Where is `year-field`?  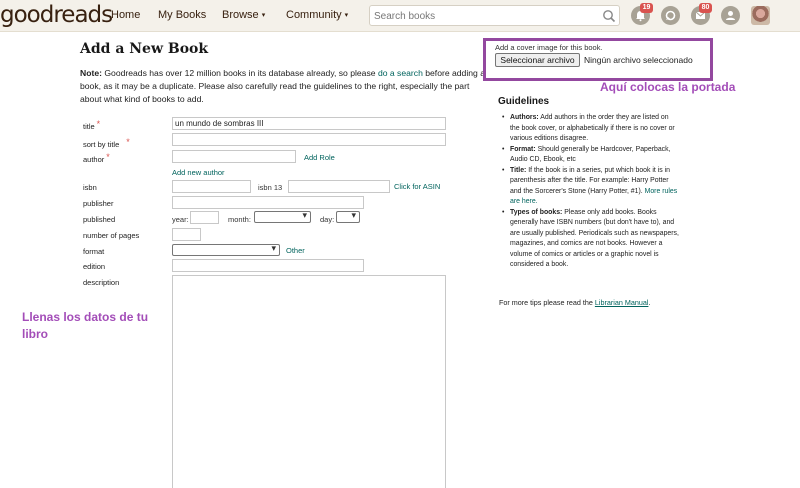 year-field is located at coordinates (204, 217).